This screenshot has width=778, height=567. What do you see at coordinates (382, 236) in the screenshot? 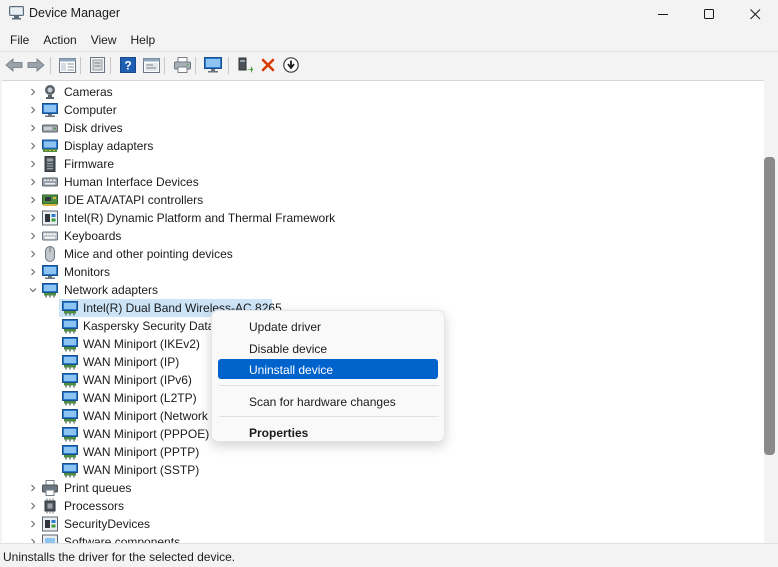
I see `tree-item-keyboards: Keyboards` at bounding box center [382, 236].